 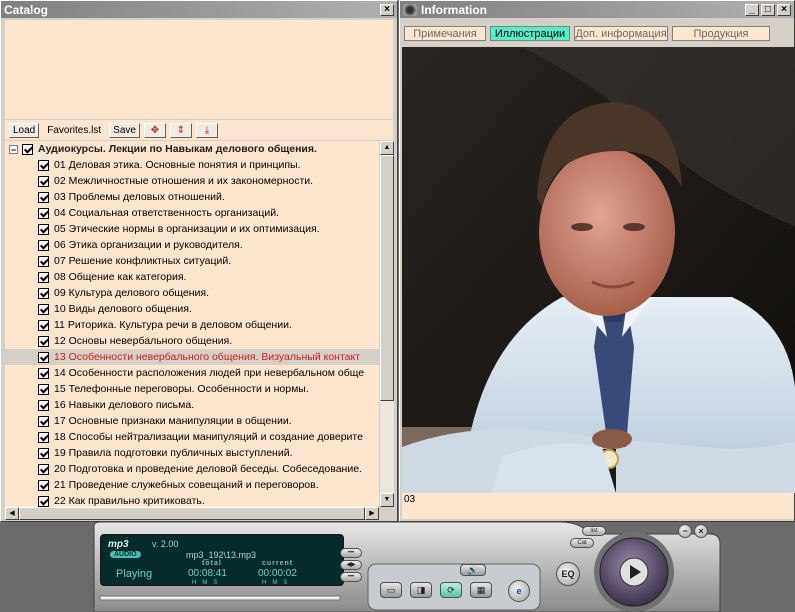 I want to click on list-item: 10 Виды делового общения., so click(x=192, y=309).